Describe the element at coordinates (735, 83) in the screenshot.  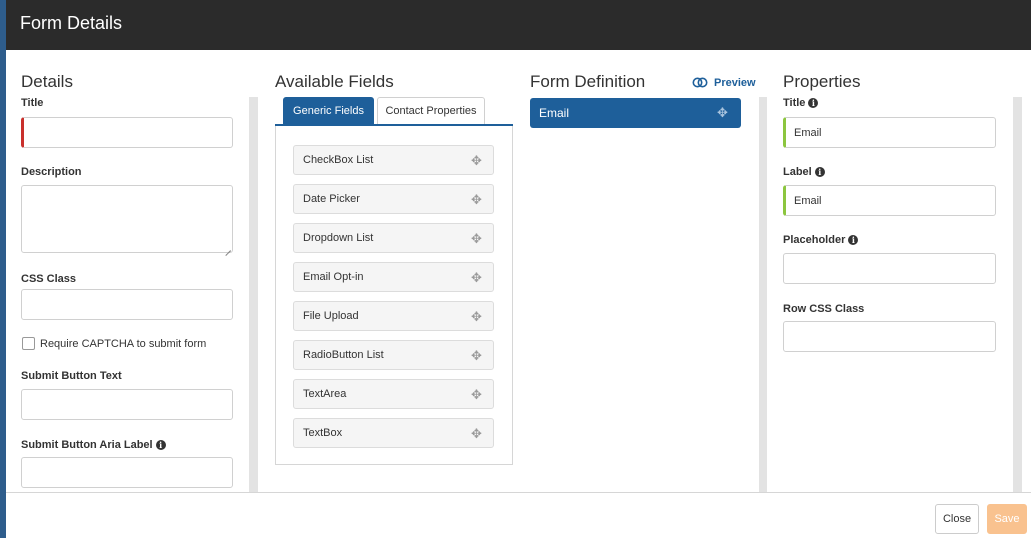
I see `preview-label: Preview` at that location.